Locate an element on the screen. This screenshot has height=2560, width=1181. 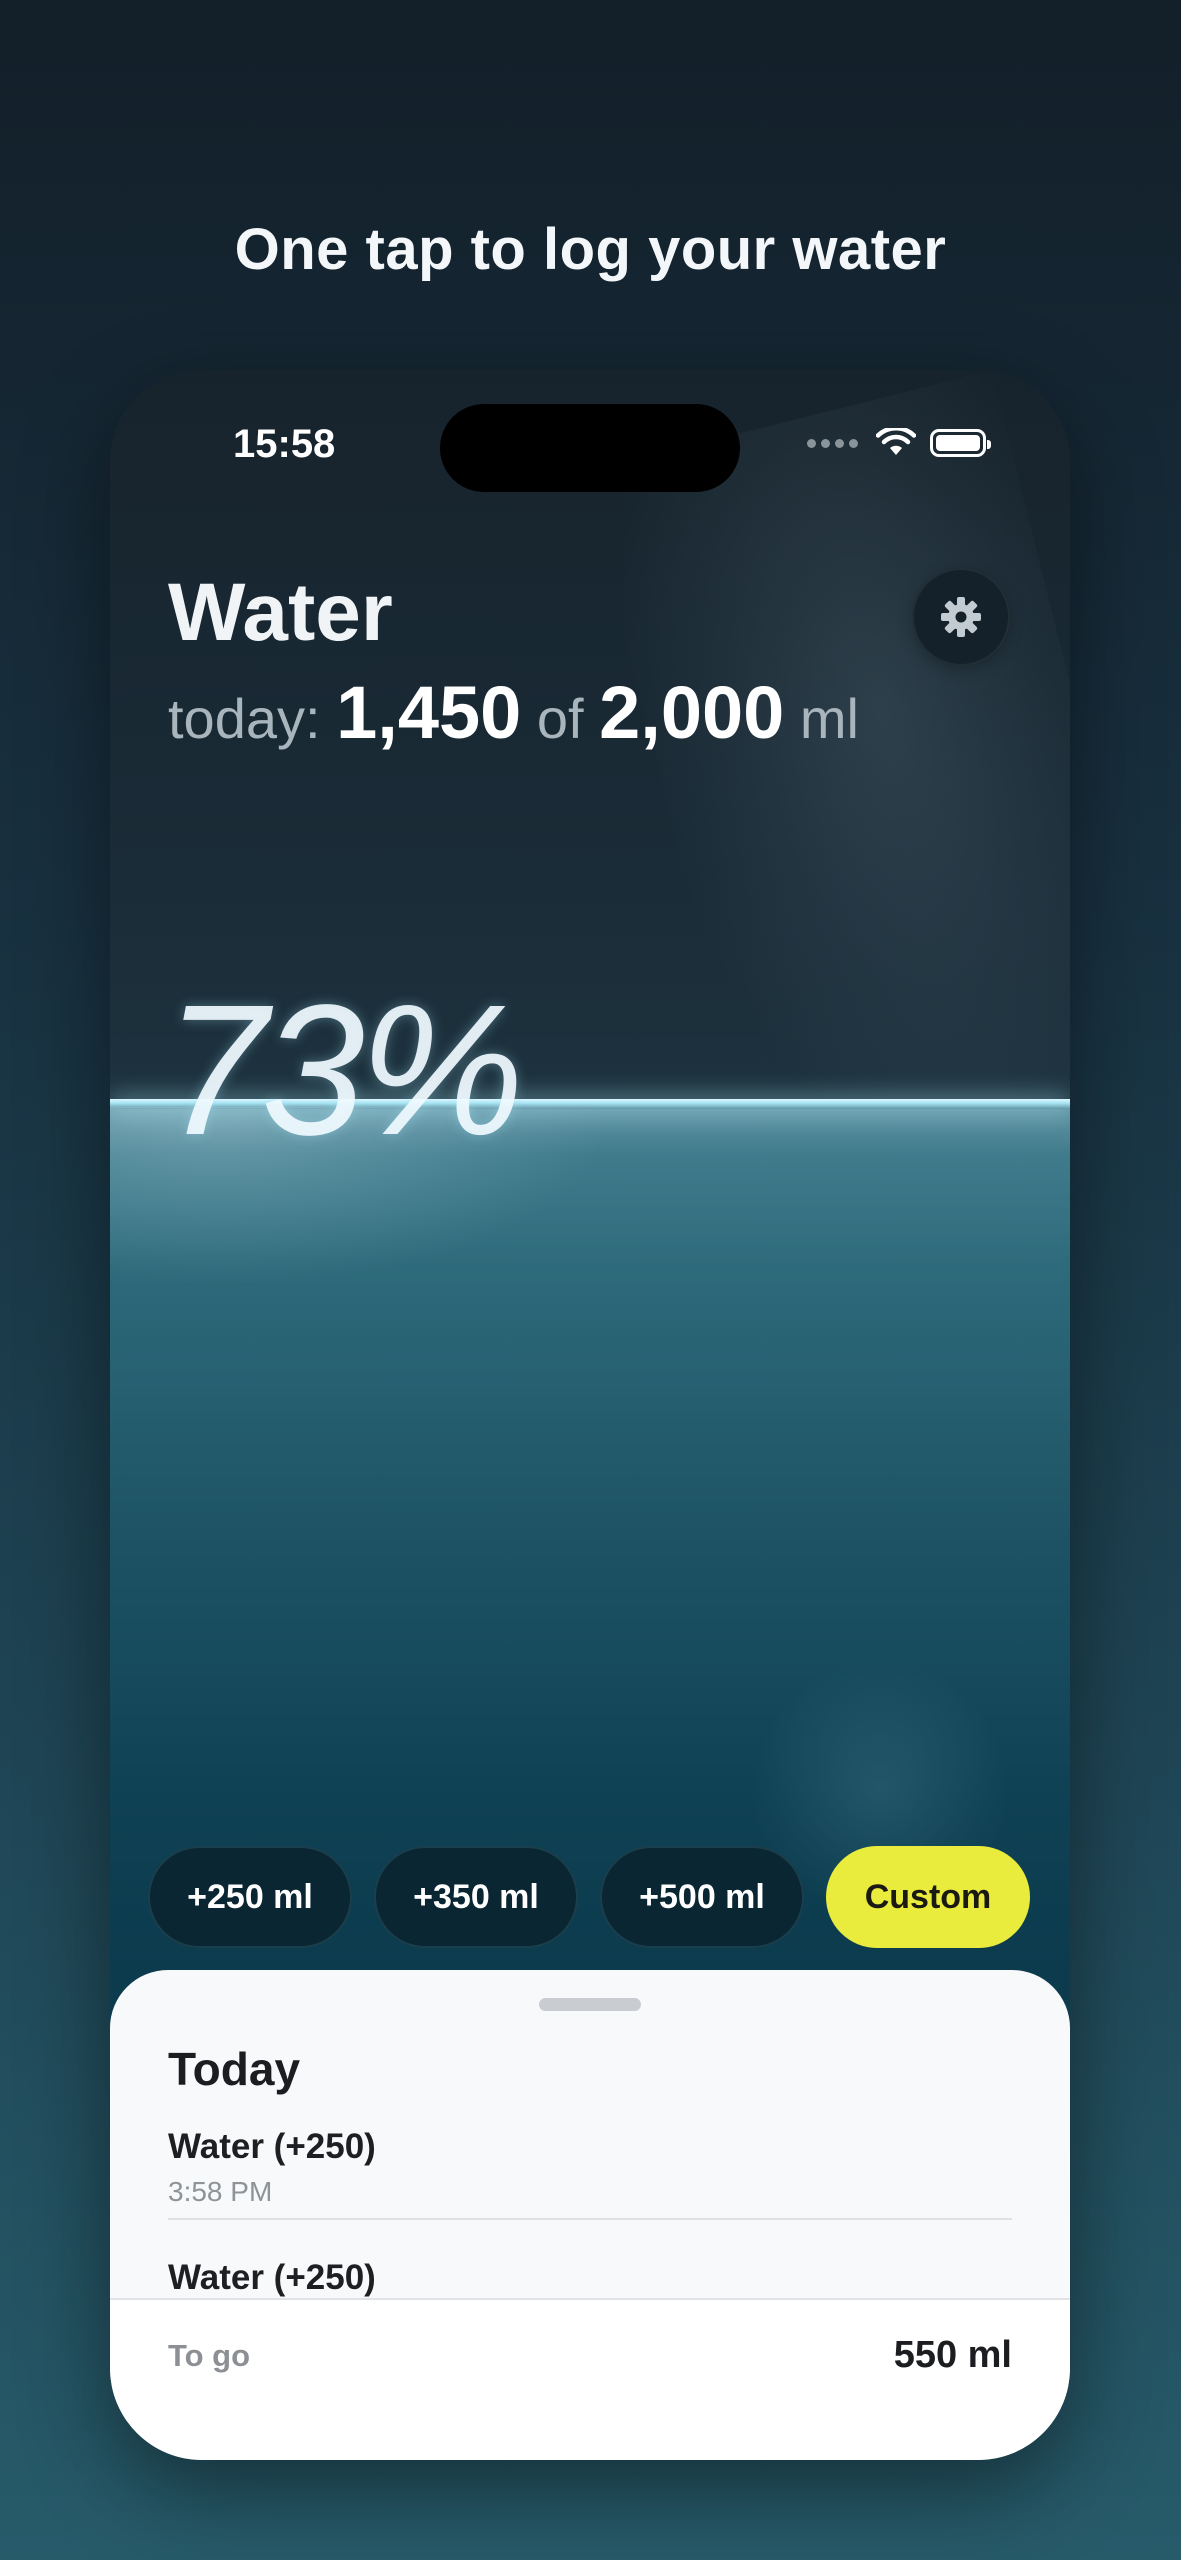
today-prefix: today: is located at coordinates (244, 718).